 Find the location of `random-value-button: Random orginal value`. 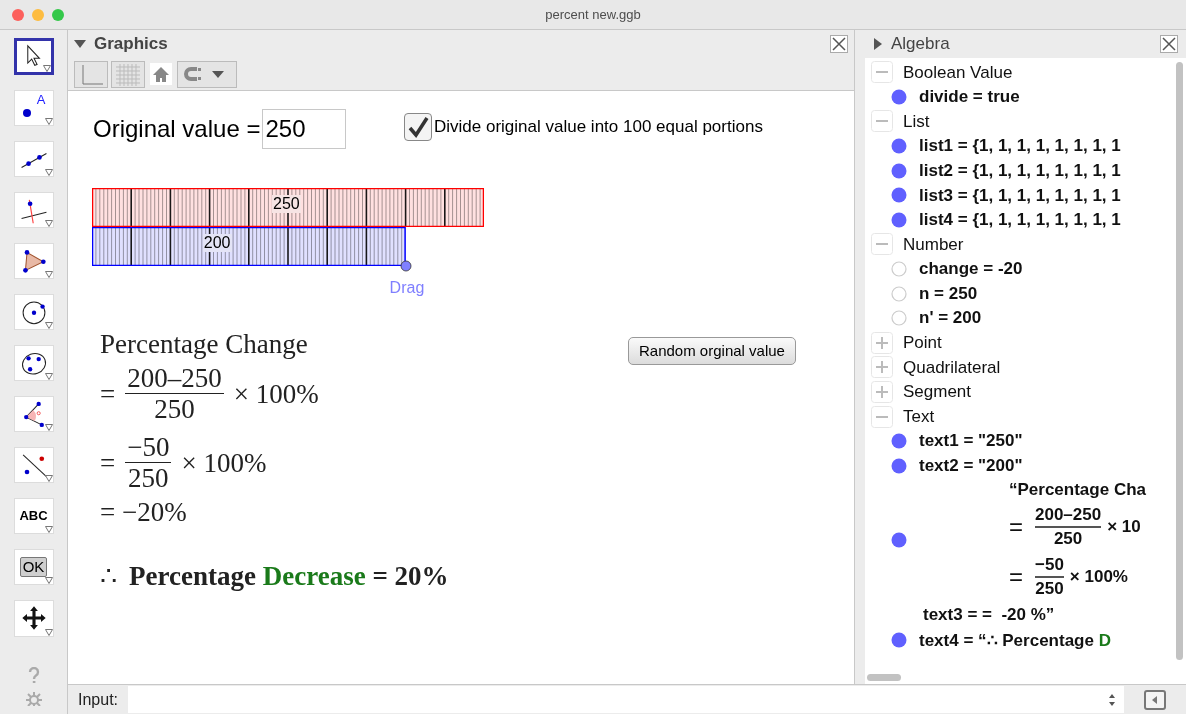

random-value-button: Random orginal value is located at coordinates (712, 351).